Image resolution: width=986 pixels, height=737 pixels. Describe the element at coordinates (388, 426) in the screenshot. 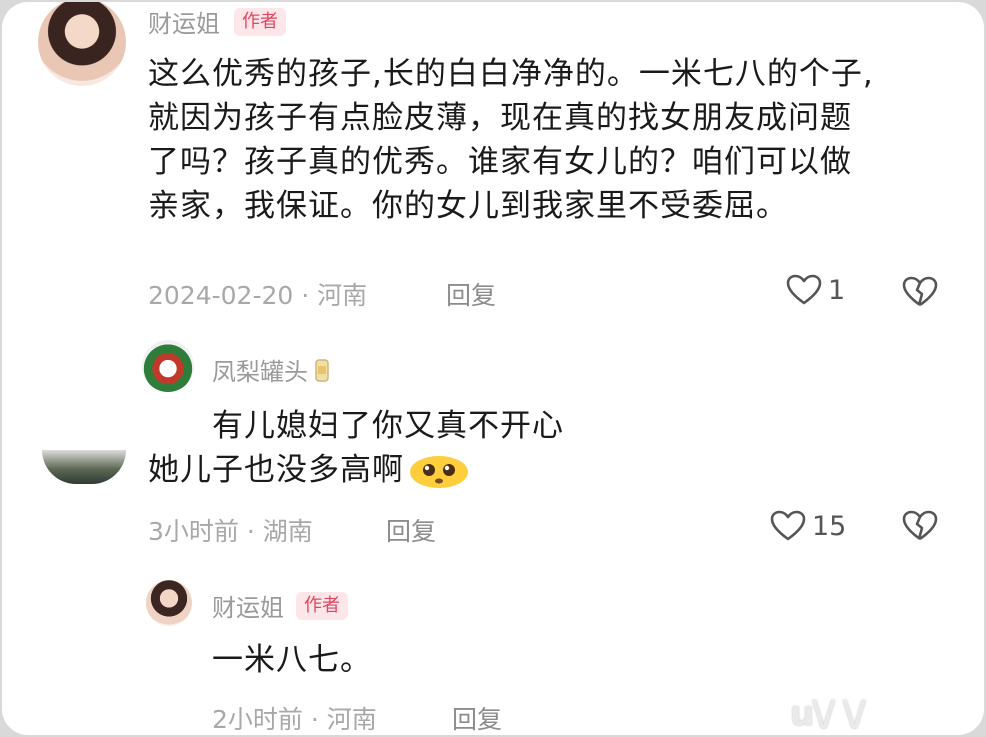

I see `reply-line: 有儿媳妇了你又真不开心` at that location.